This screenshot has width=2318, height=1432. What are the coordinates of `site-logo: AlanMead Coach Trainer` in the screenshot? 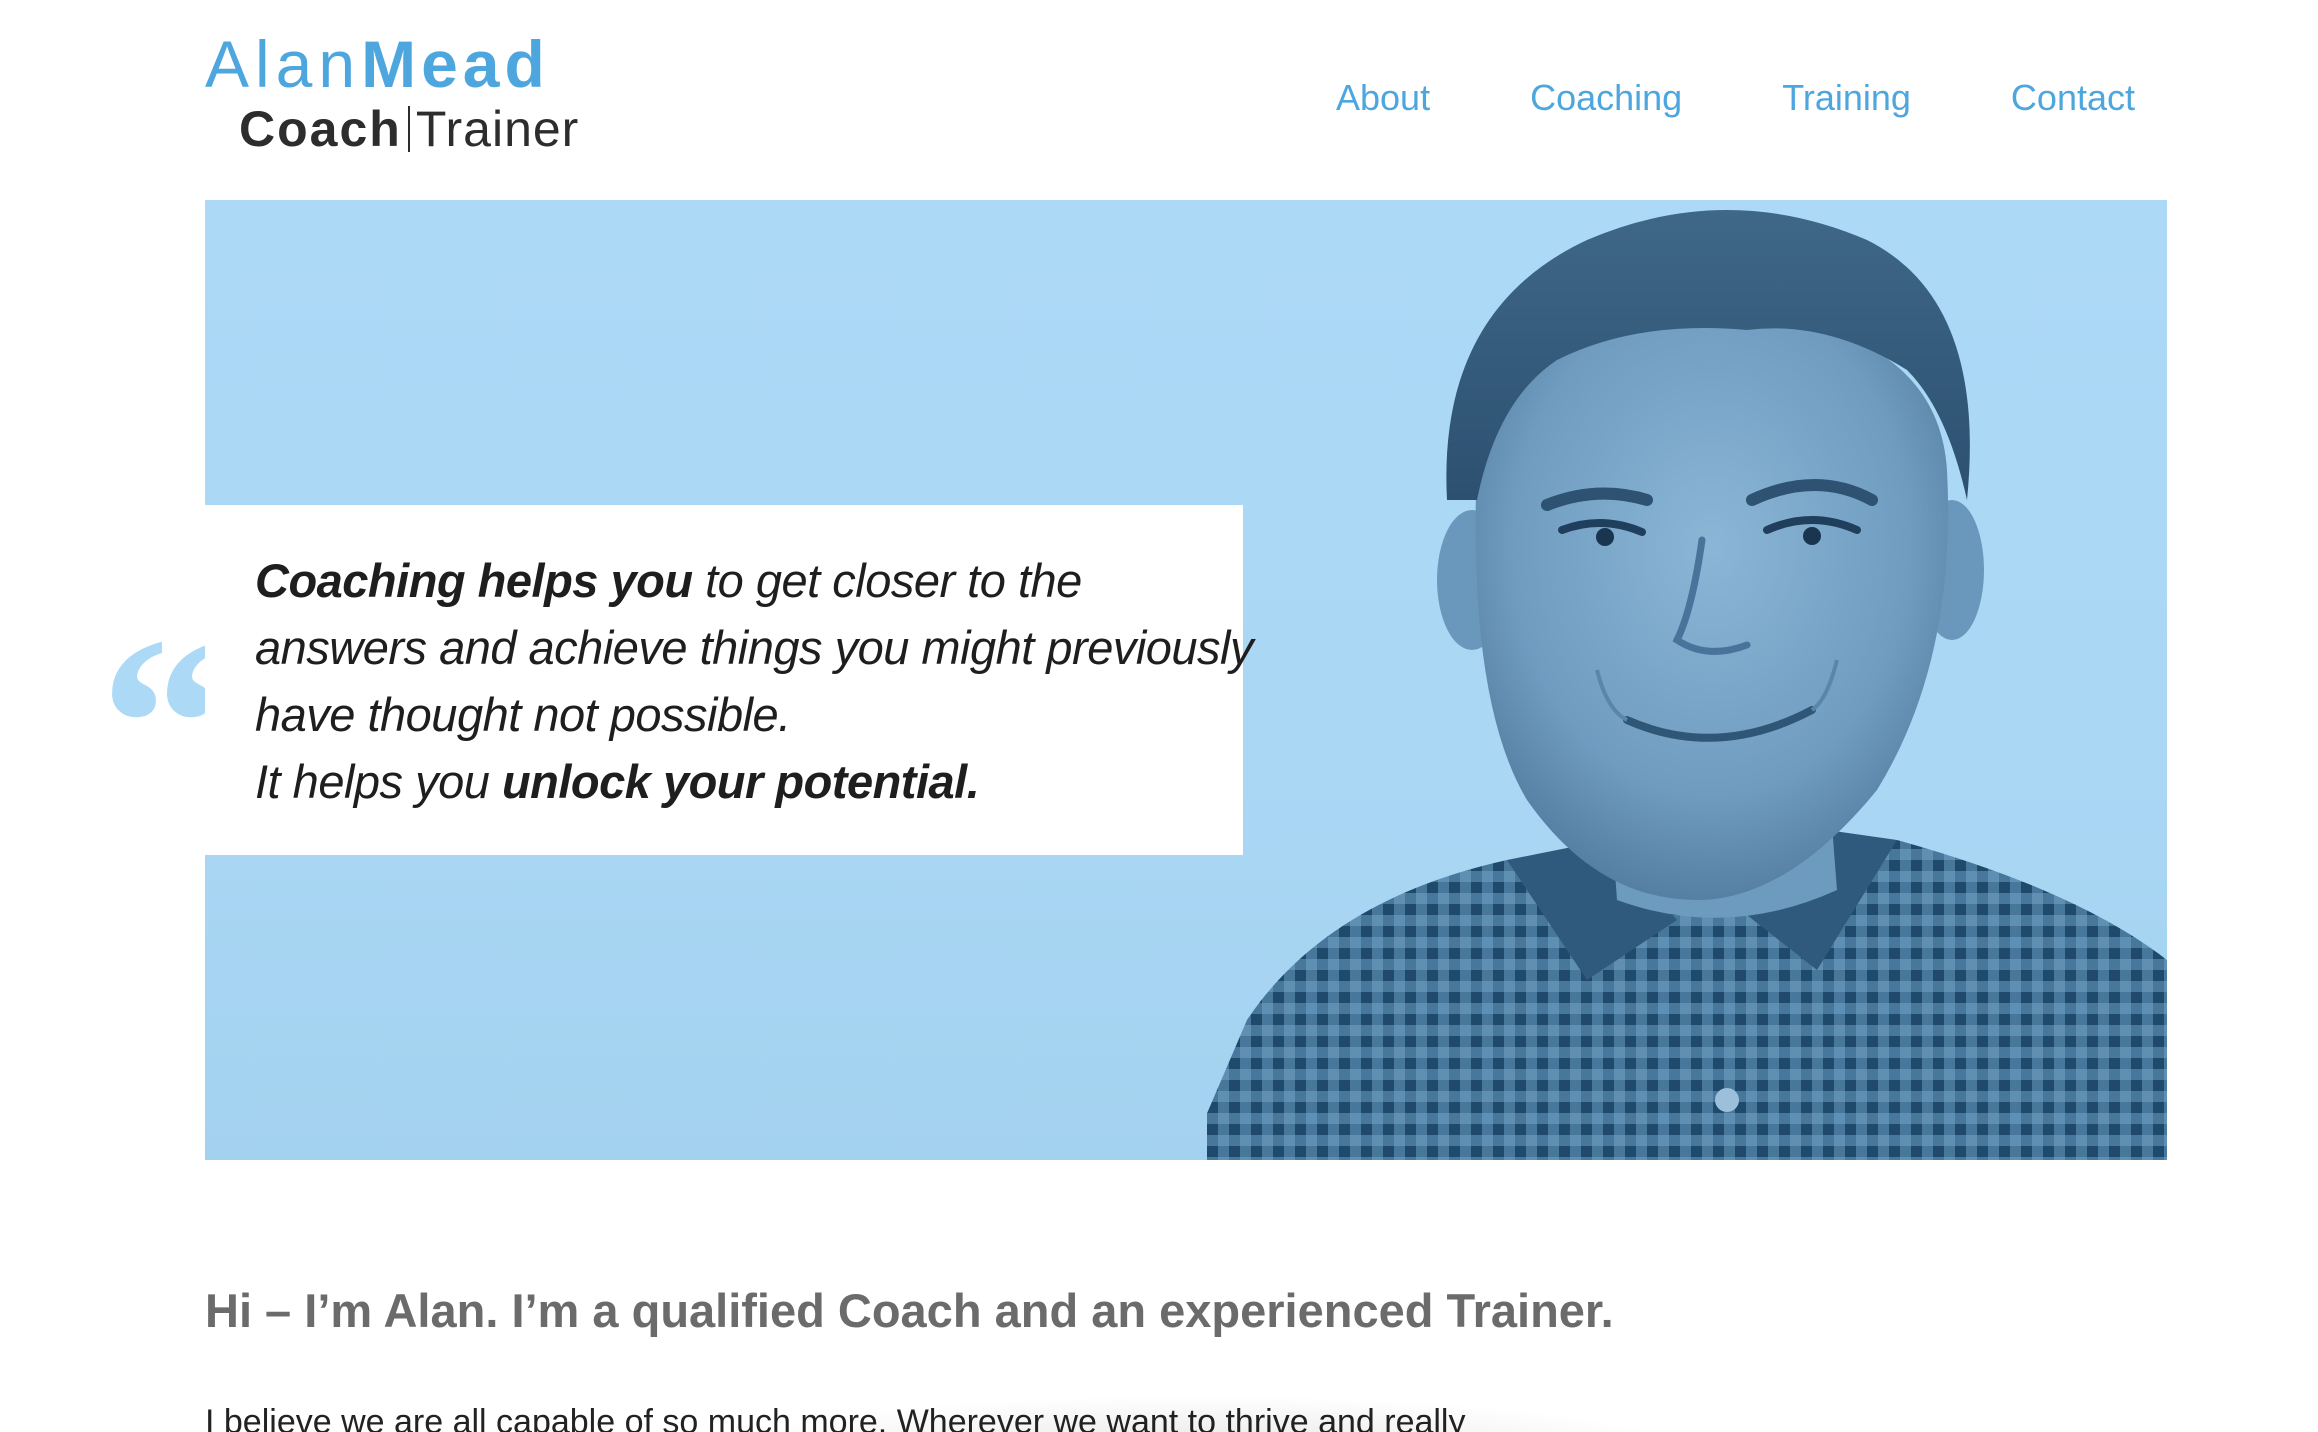 It's located at (395, 93).